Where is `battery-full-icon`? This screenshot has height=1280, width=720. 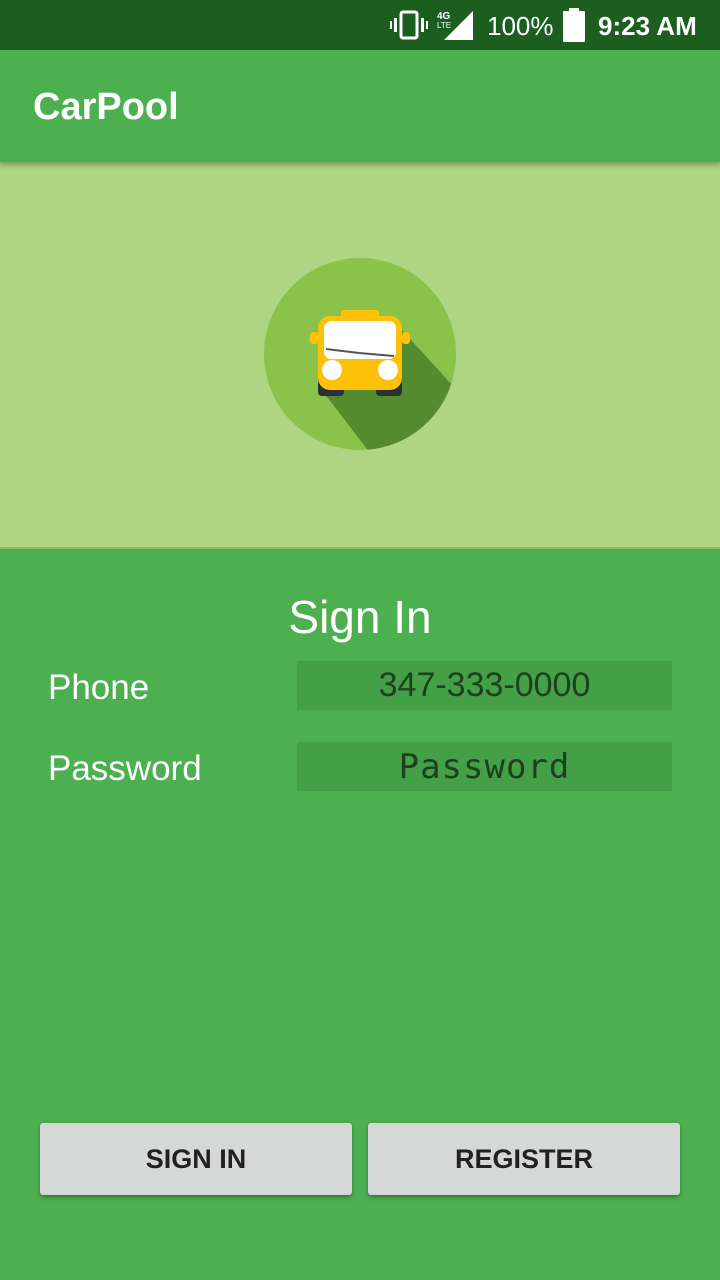
battery-full-icon is located at coordinates (574, 25).